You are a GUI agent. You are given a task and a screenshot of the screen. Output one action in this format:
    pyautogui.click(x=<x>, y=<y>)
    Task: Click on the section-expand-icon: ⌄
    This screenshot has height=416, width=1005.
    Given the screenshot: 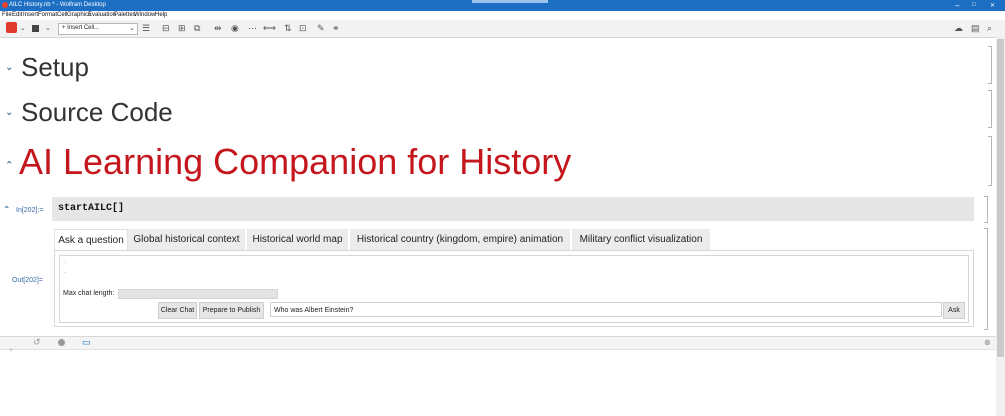 What is the action you would take?
    pyautogui.click(x=9, y=163)
    